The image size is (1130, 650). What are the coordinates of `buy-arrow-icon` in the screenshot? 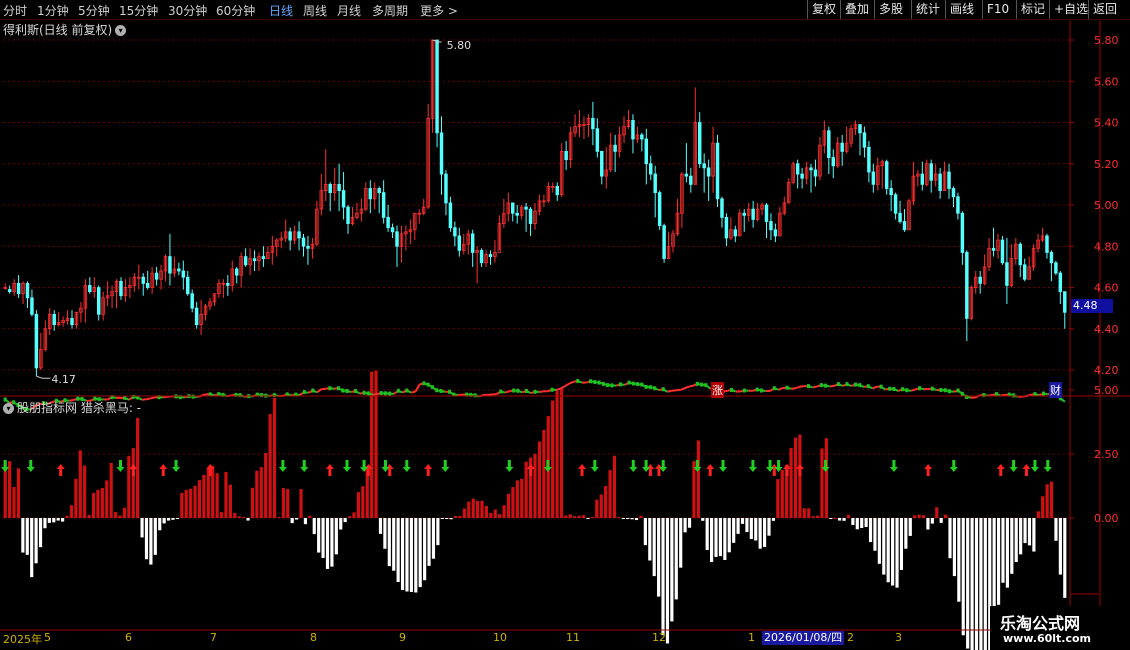 It's located at (428, 470).